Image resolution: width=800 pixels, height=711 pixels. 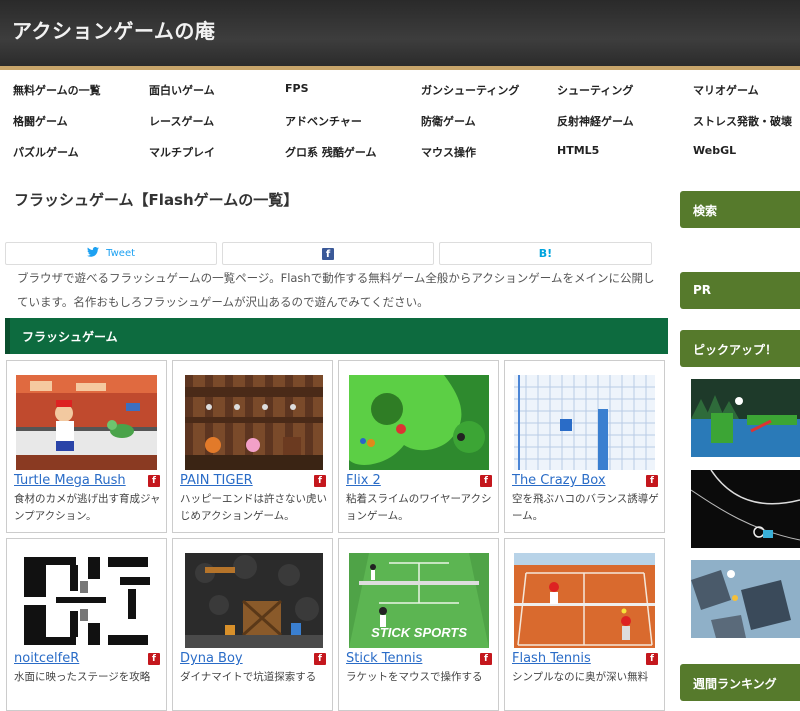 What do you see at coordinates (448, 152) in the screenshot?
I see `nav-item-mouse: マウス操作` at bounding box center [448, 152].